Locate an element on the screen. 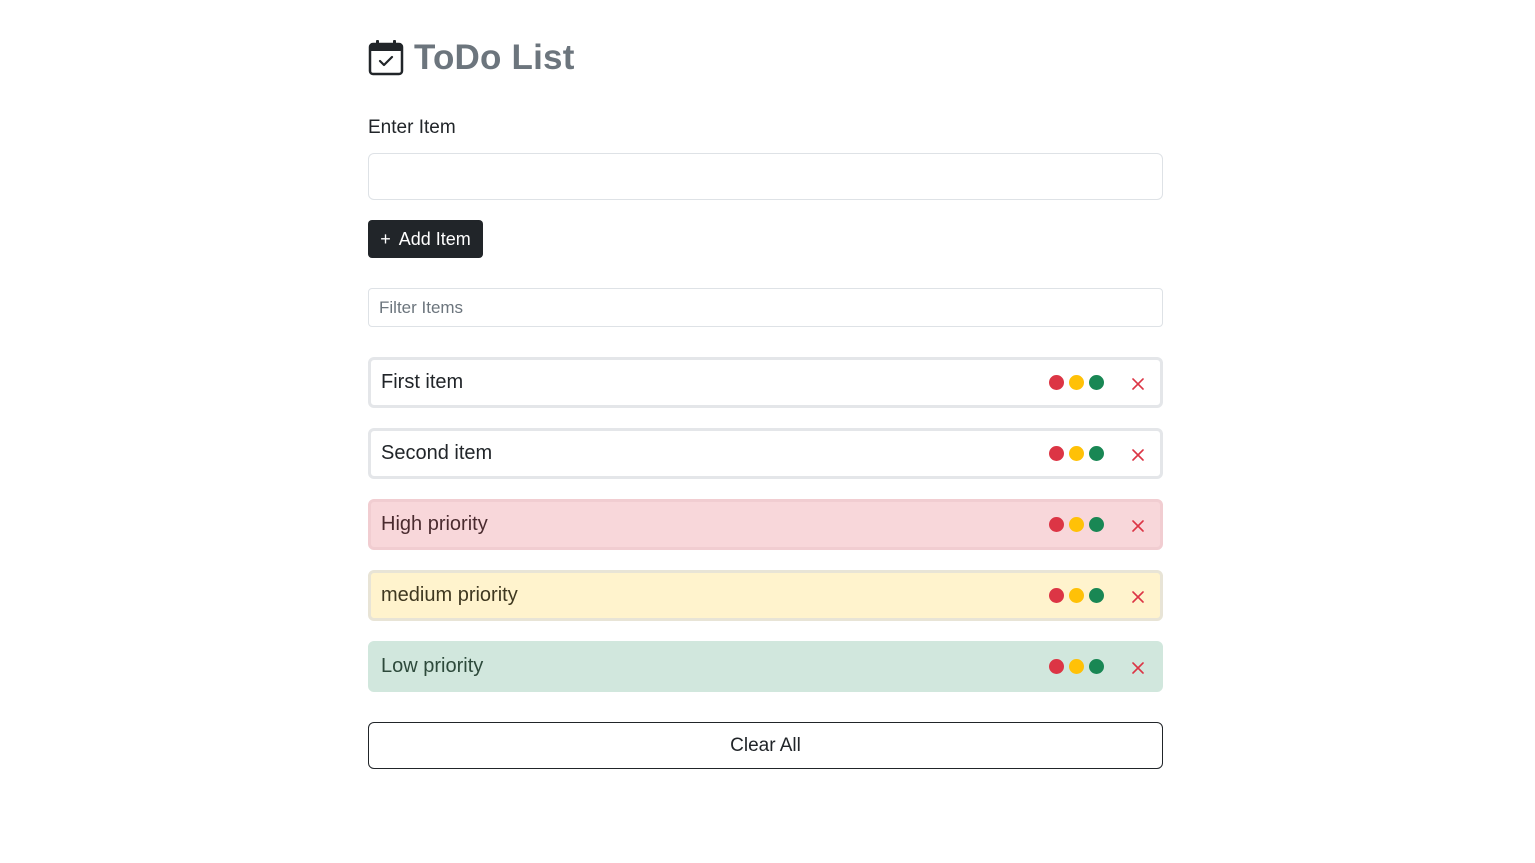  list-item: High priority is located at coordinates (765, 524).